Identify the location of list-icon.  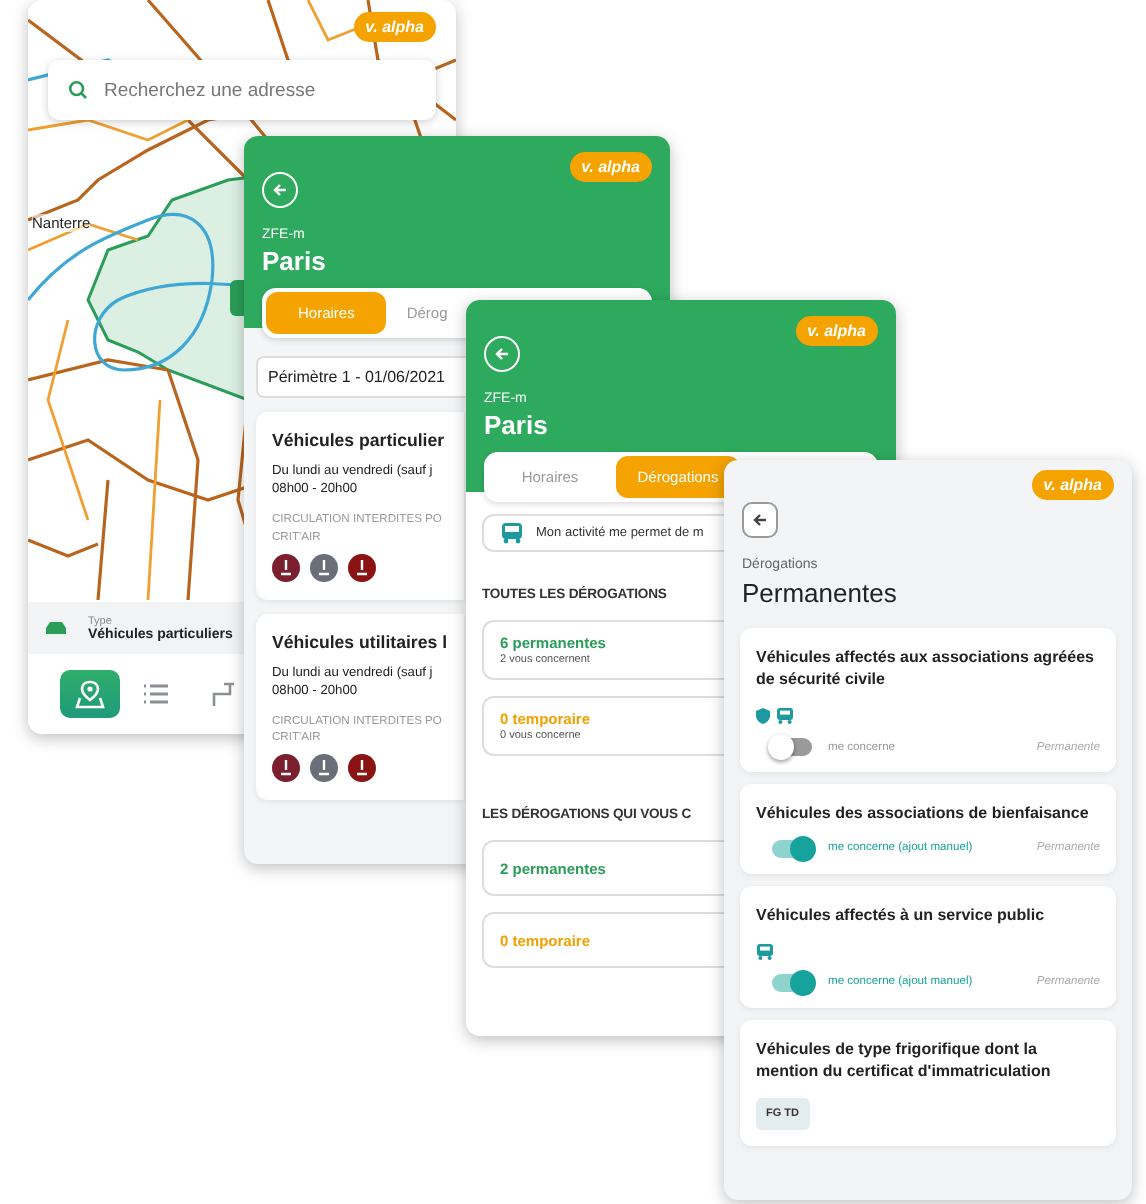
(156, 694).